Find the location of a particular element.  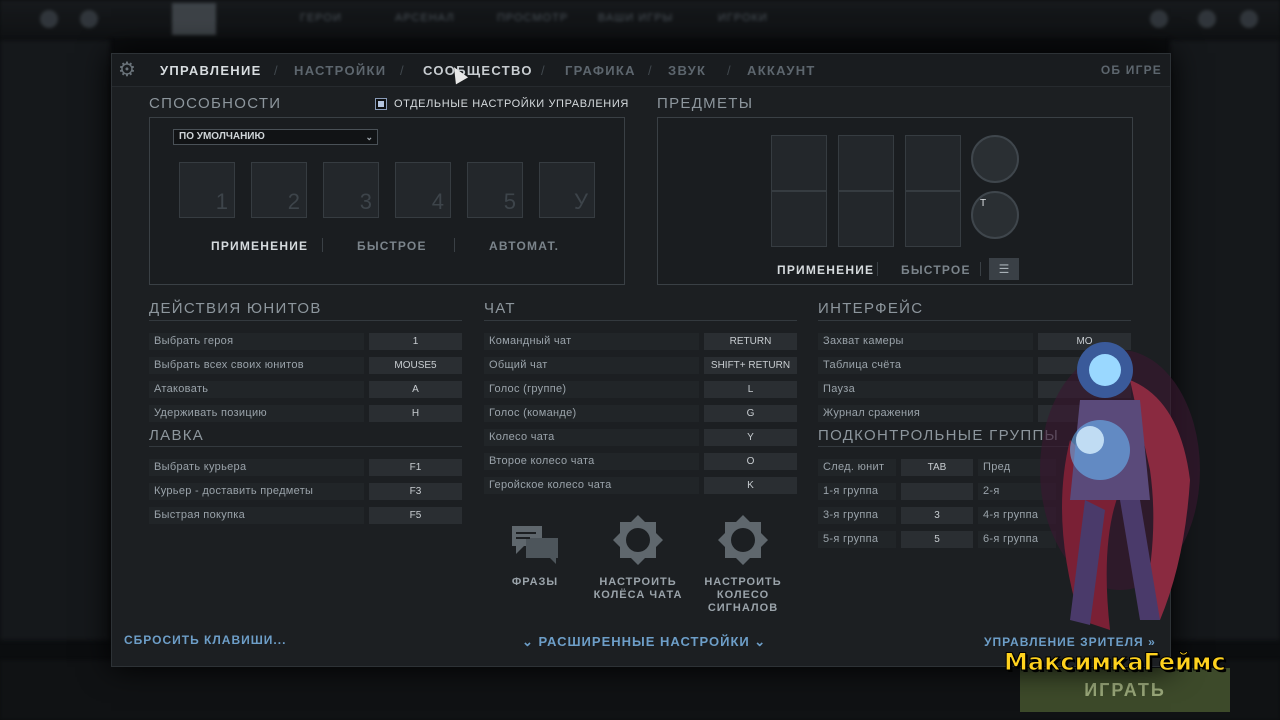

abilities-title: СПОСОБНОСТИ is located at coordinates (215, 103).